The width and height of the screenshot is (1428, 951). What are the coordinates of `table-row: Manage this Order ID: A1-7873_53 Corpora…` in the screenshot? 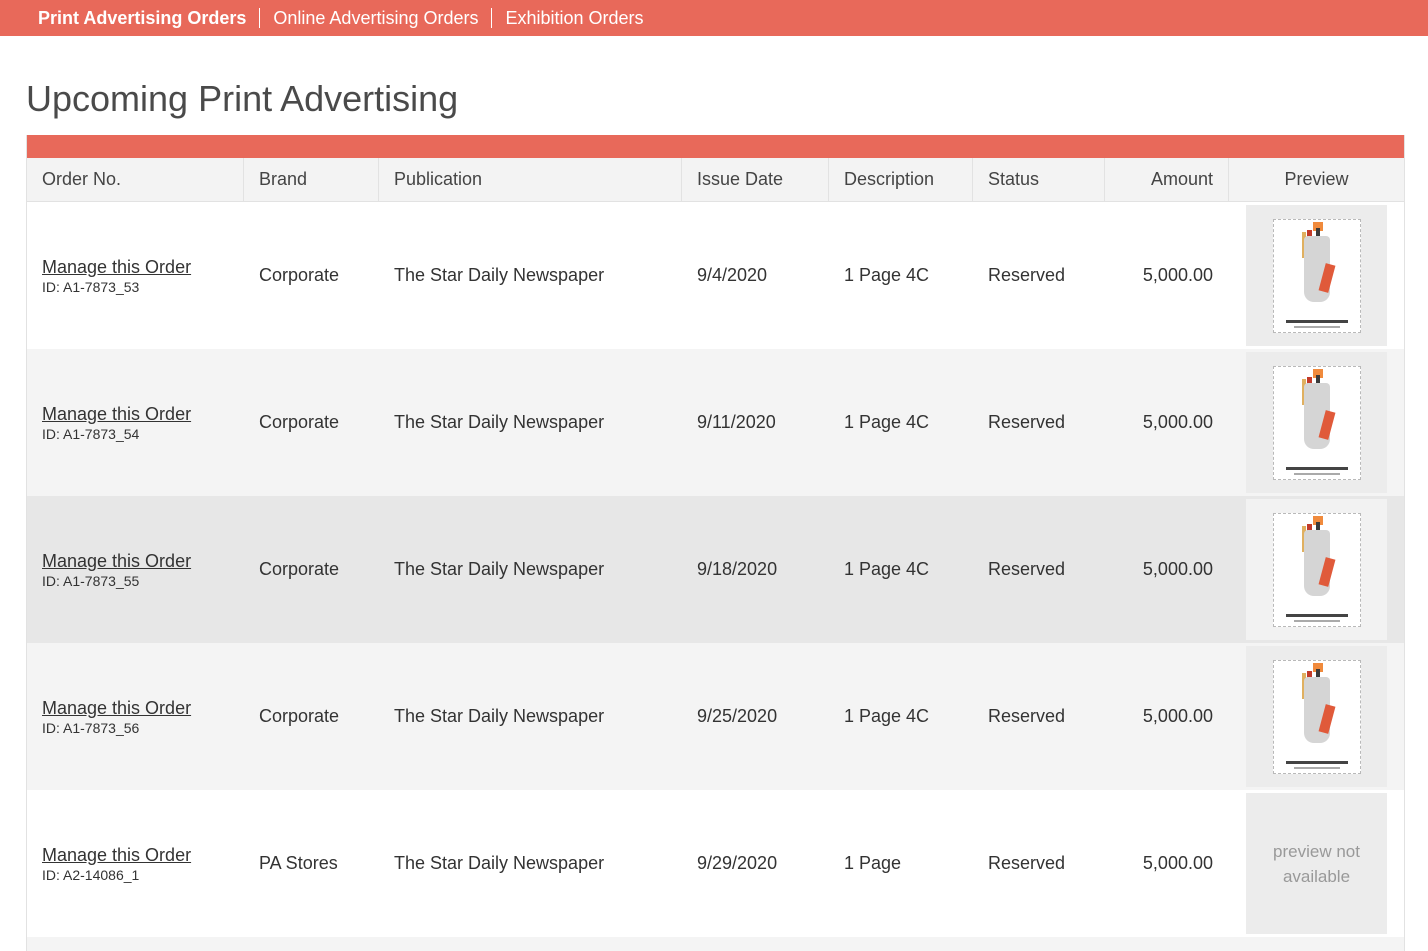 It's located at (715, 275).